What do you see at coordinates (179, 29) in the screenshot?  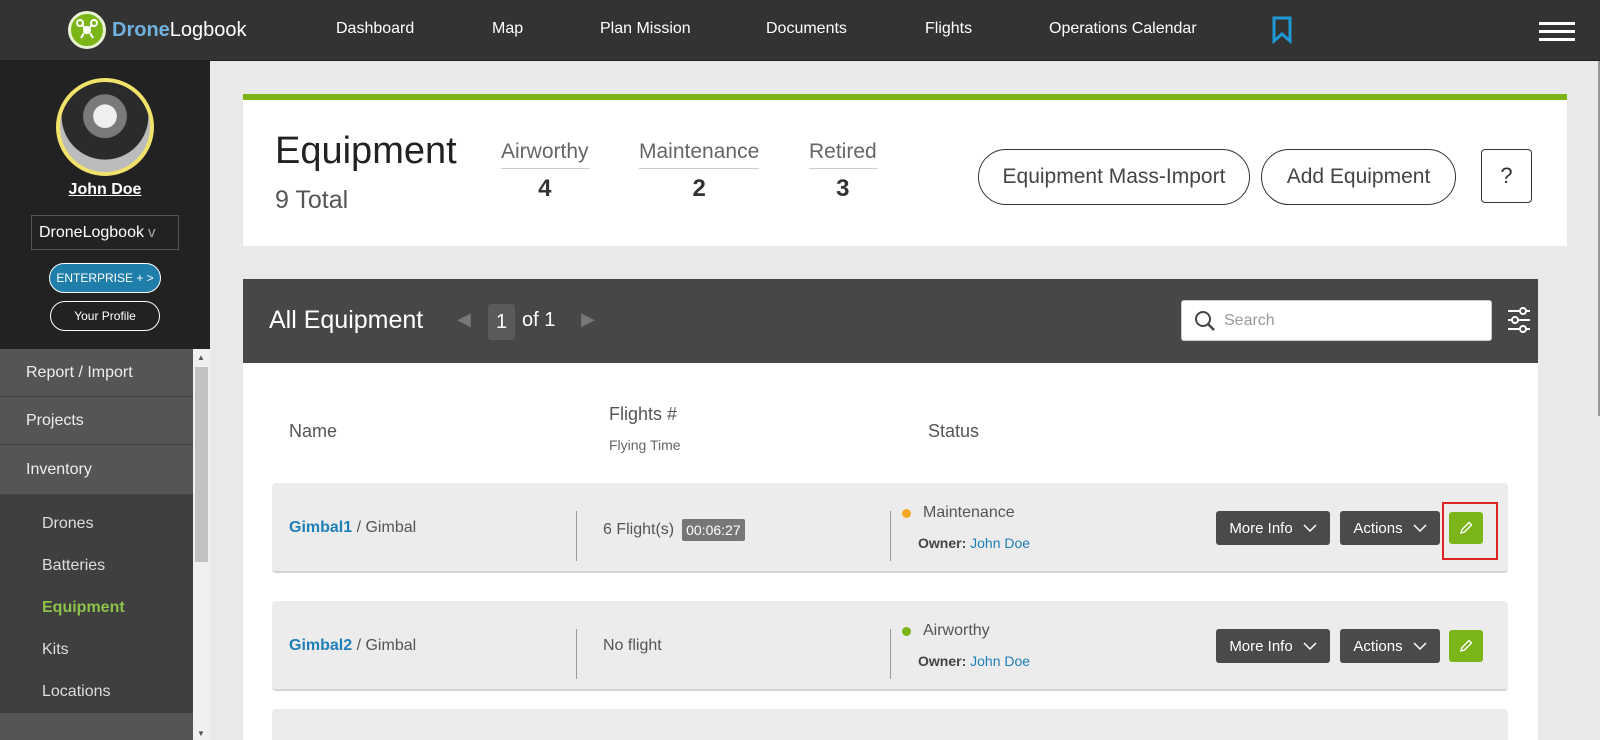 I see `brand-name: DroneLogbook` at bounding box center [179, 29].